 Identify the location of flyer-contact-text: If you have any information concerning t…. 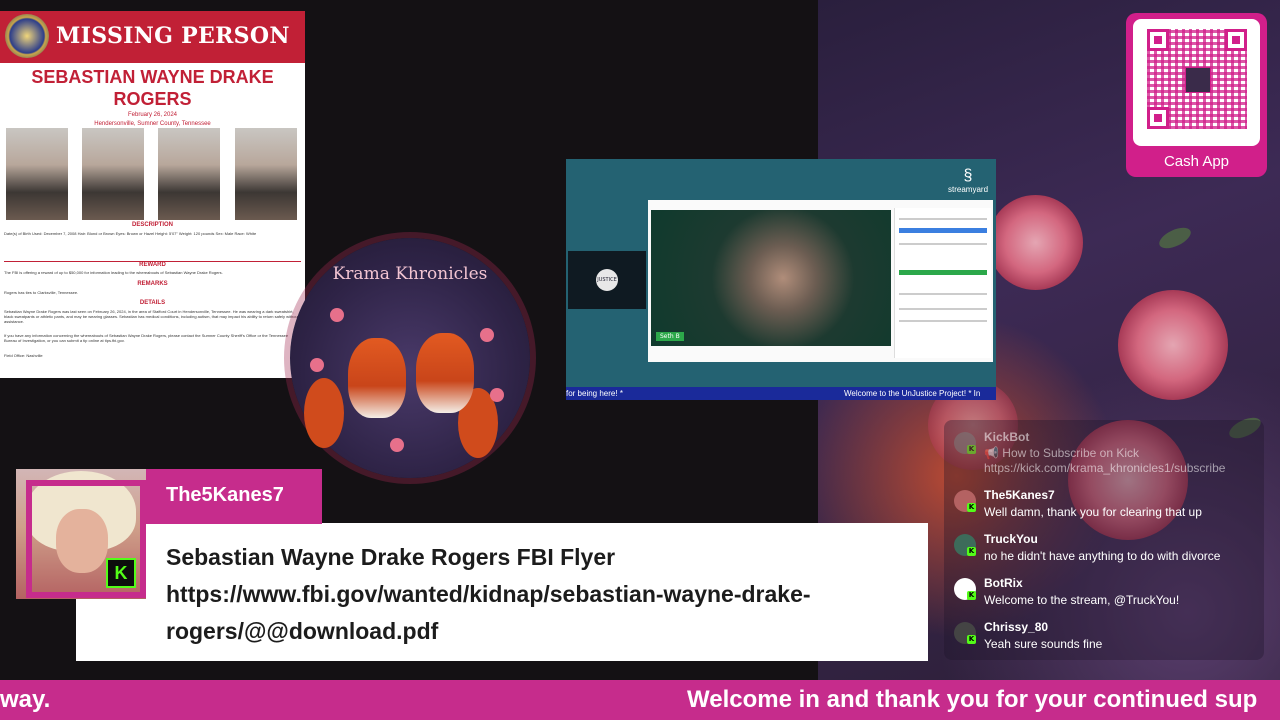
(146, 338).